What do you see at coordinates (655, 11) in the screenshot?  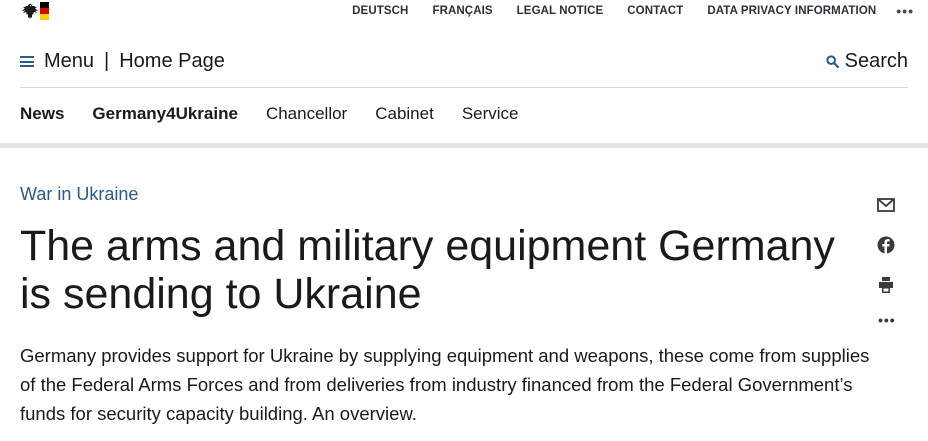 I see `link-contact: CONTACT` at bounding box center [655, 11].